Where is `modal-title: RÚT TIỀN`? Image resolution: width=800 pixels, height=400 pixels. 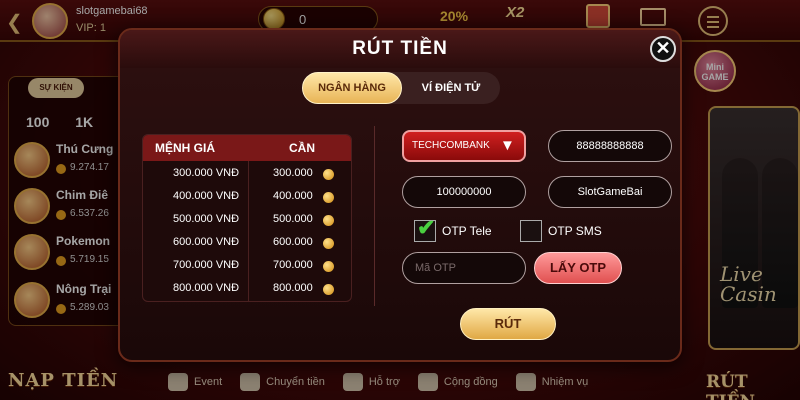 modal-title: RÚT TIỀN is located at coordinates (400, 48).